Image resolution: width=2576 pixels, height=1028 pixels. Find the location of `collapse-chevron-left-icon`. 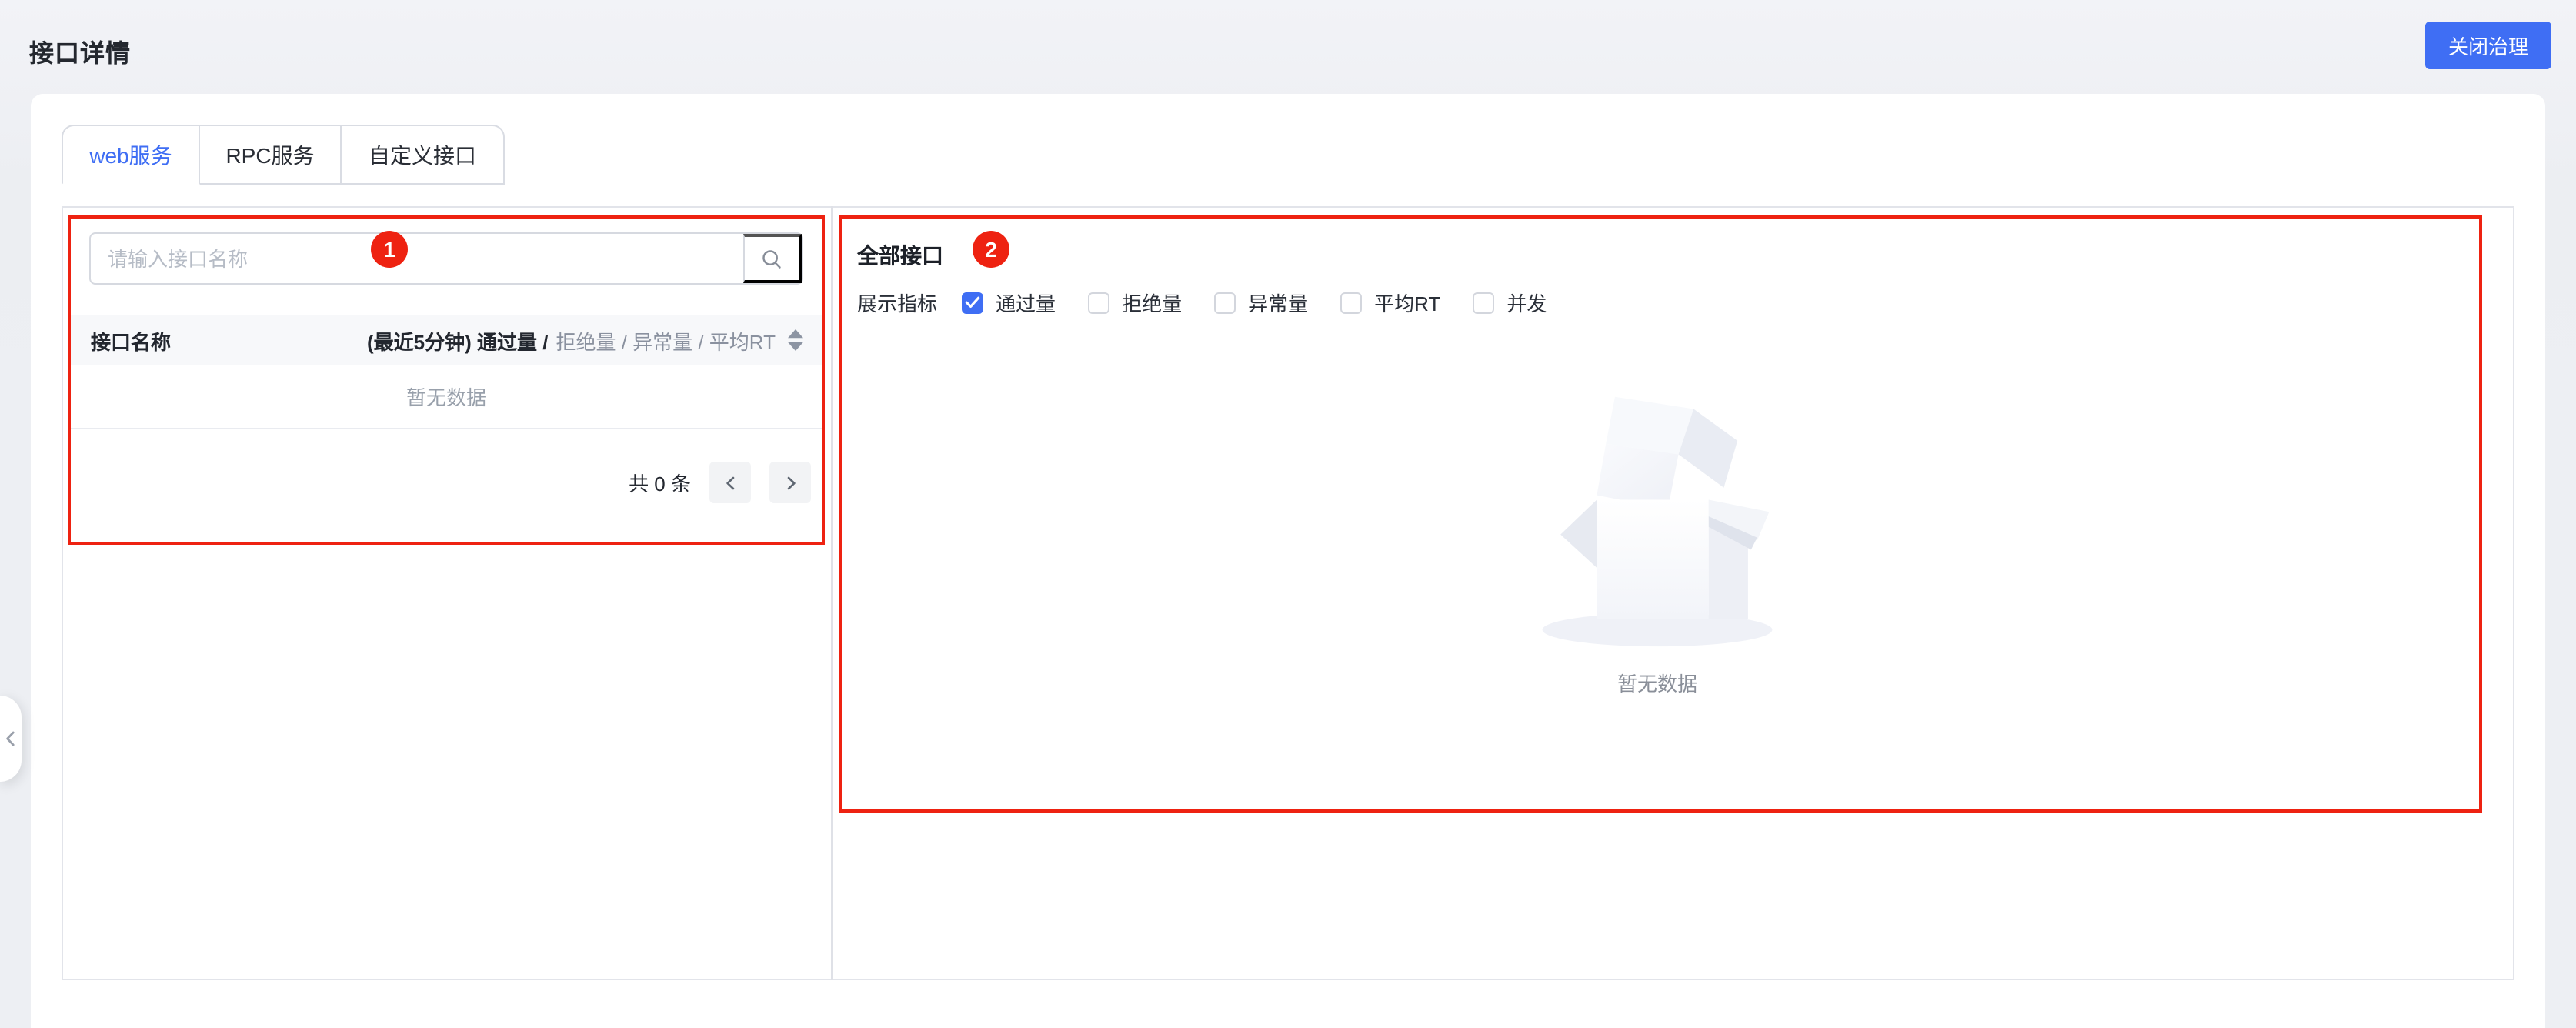

collapse-chevron-left-icon is located at coordinates (10, 738).